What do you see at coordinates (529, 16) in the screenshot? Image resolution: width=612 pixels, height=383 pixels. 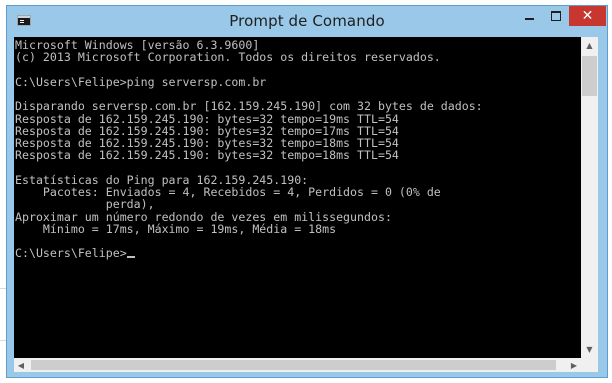 I see `minimize-button` at bounding box center [529, 16].